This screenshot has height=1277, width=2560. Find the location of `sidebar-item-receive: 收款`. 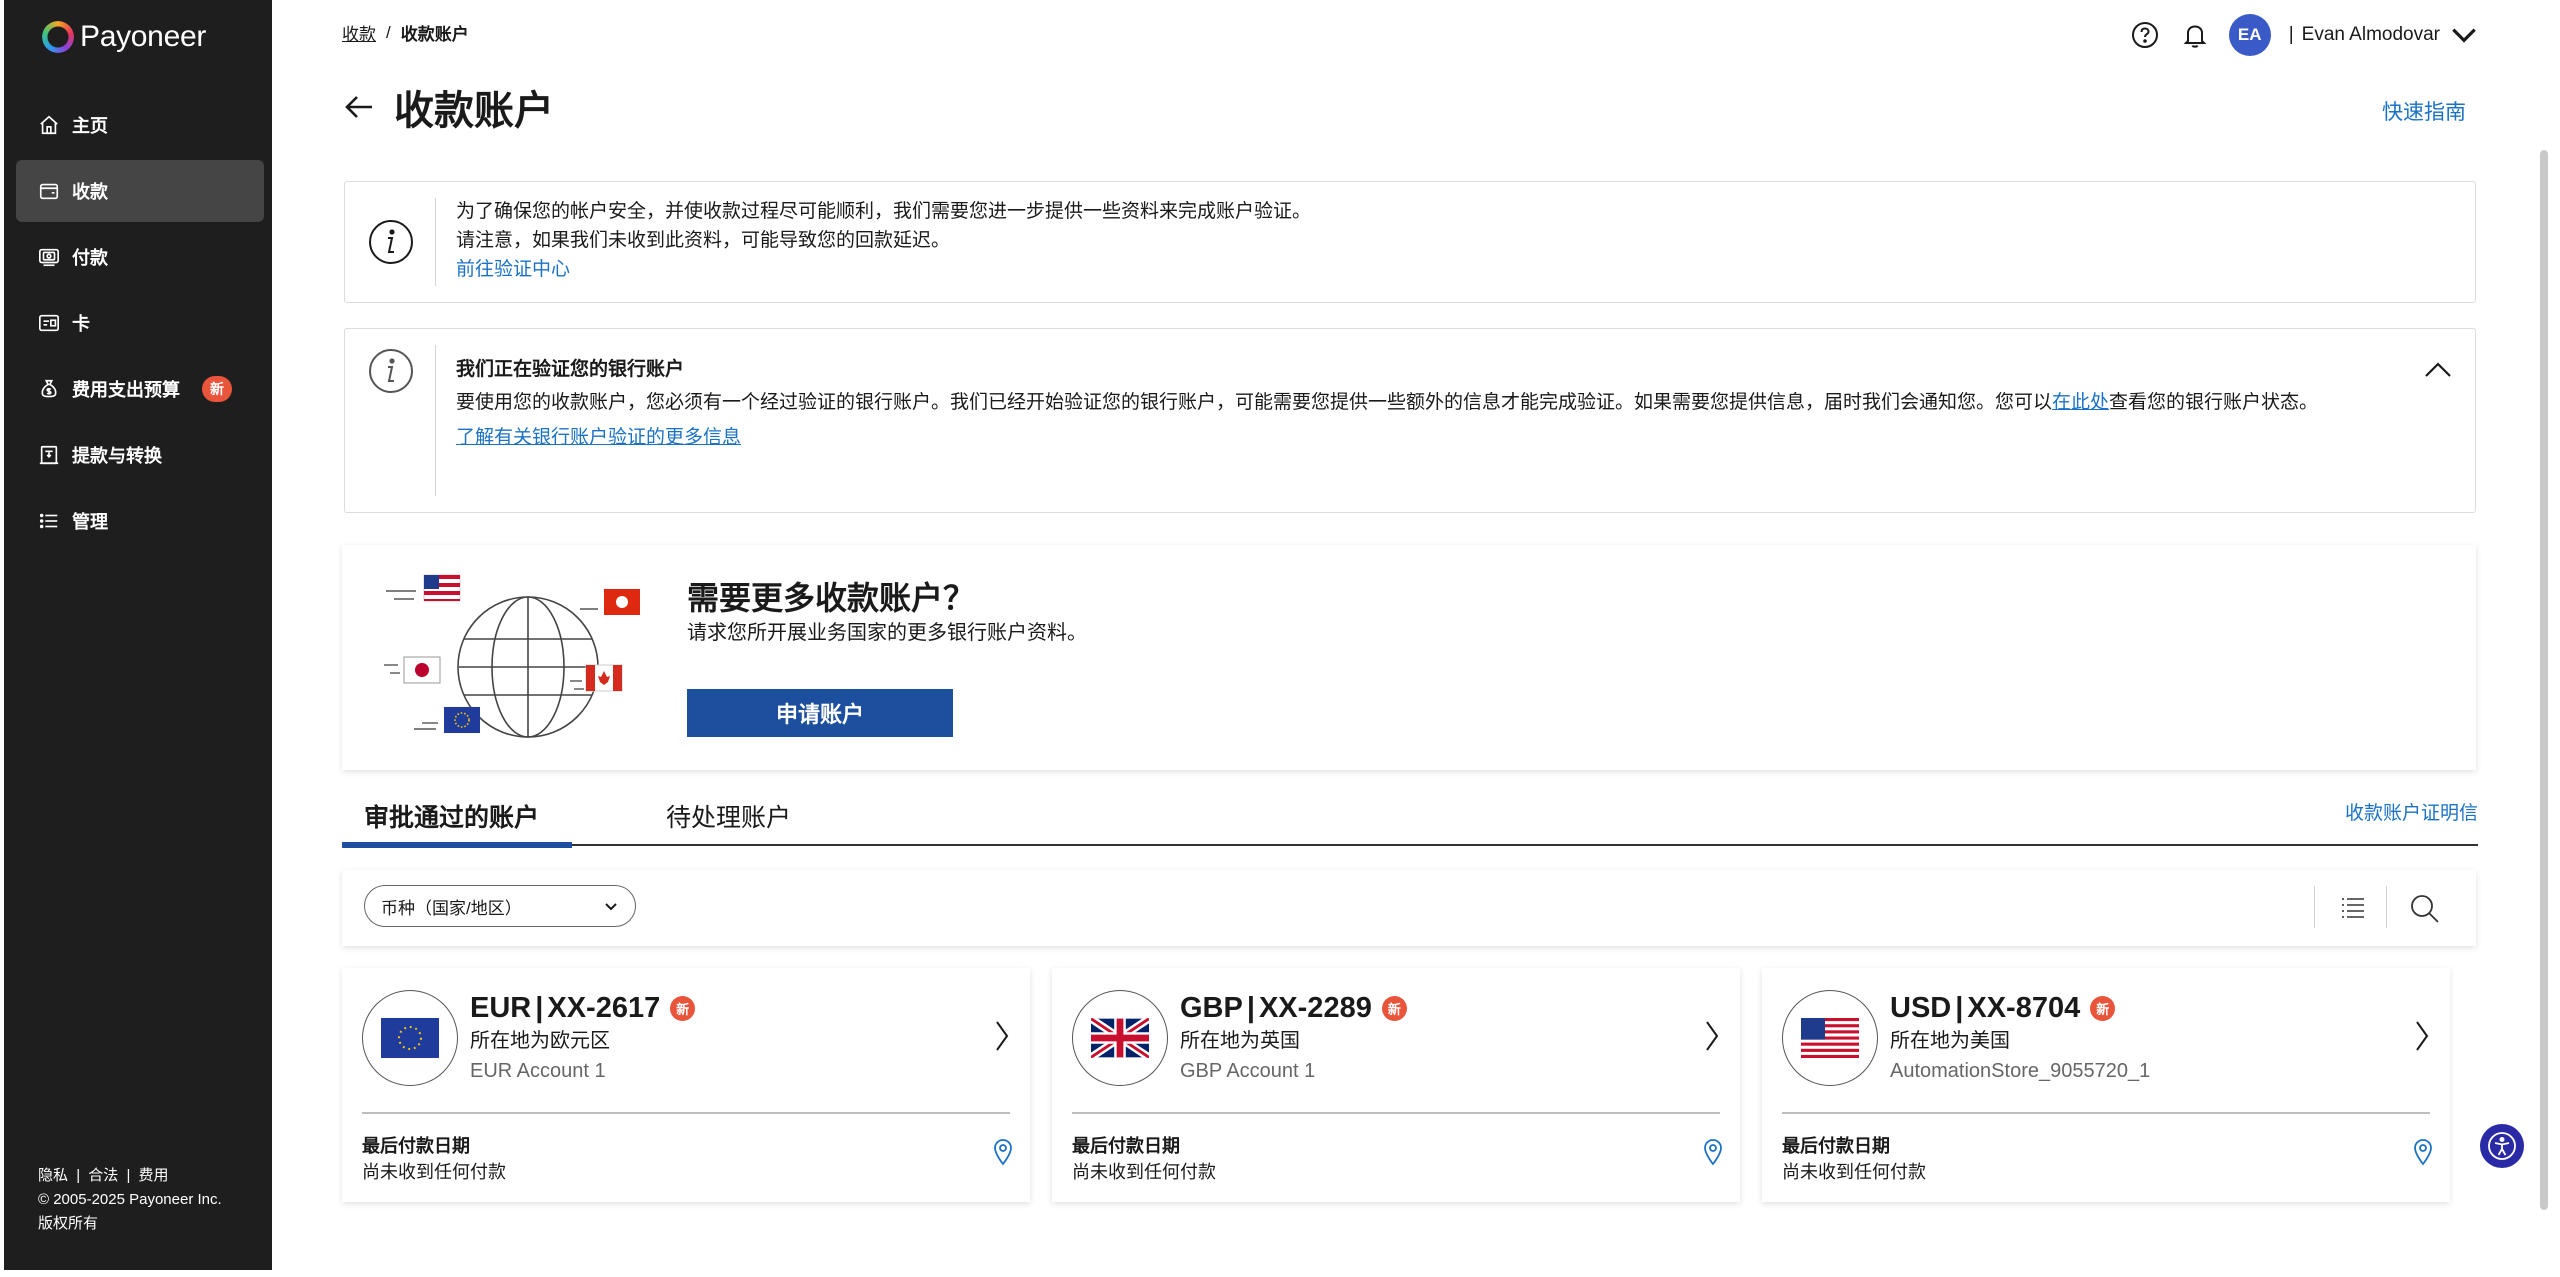

sidebar-item-receive: 收款 is located at coordinates (140, 191).